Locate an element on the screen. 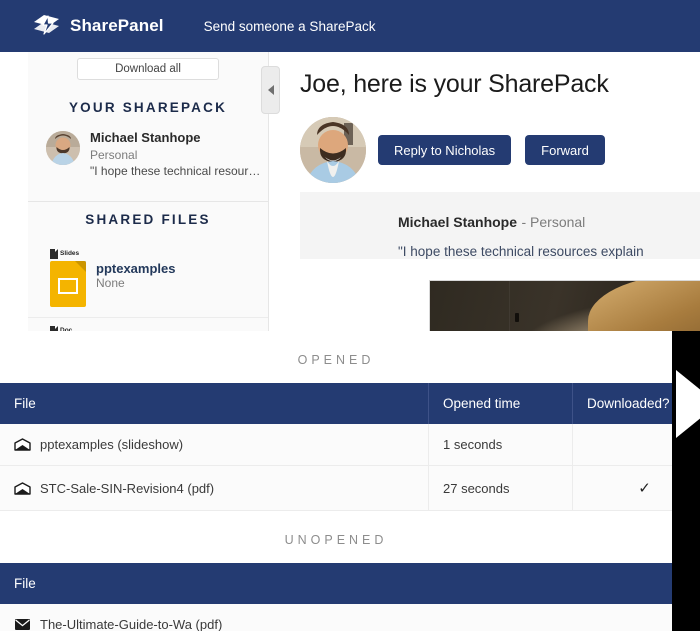 The height and width of the screenshot is (631, 700). shared-files-heading: SHARED FILES is located at coordinates (148, 219).